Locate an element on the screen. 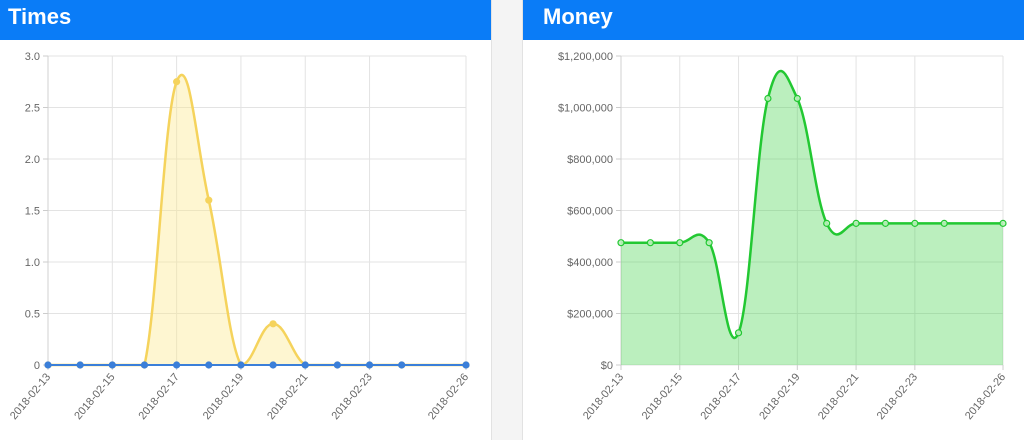 The image size is (1024, 440). money-ytick-label: $0 is located at coordinates (607, 366).